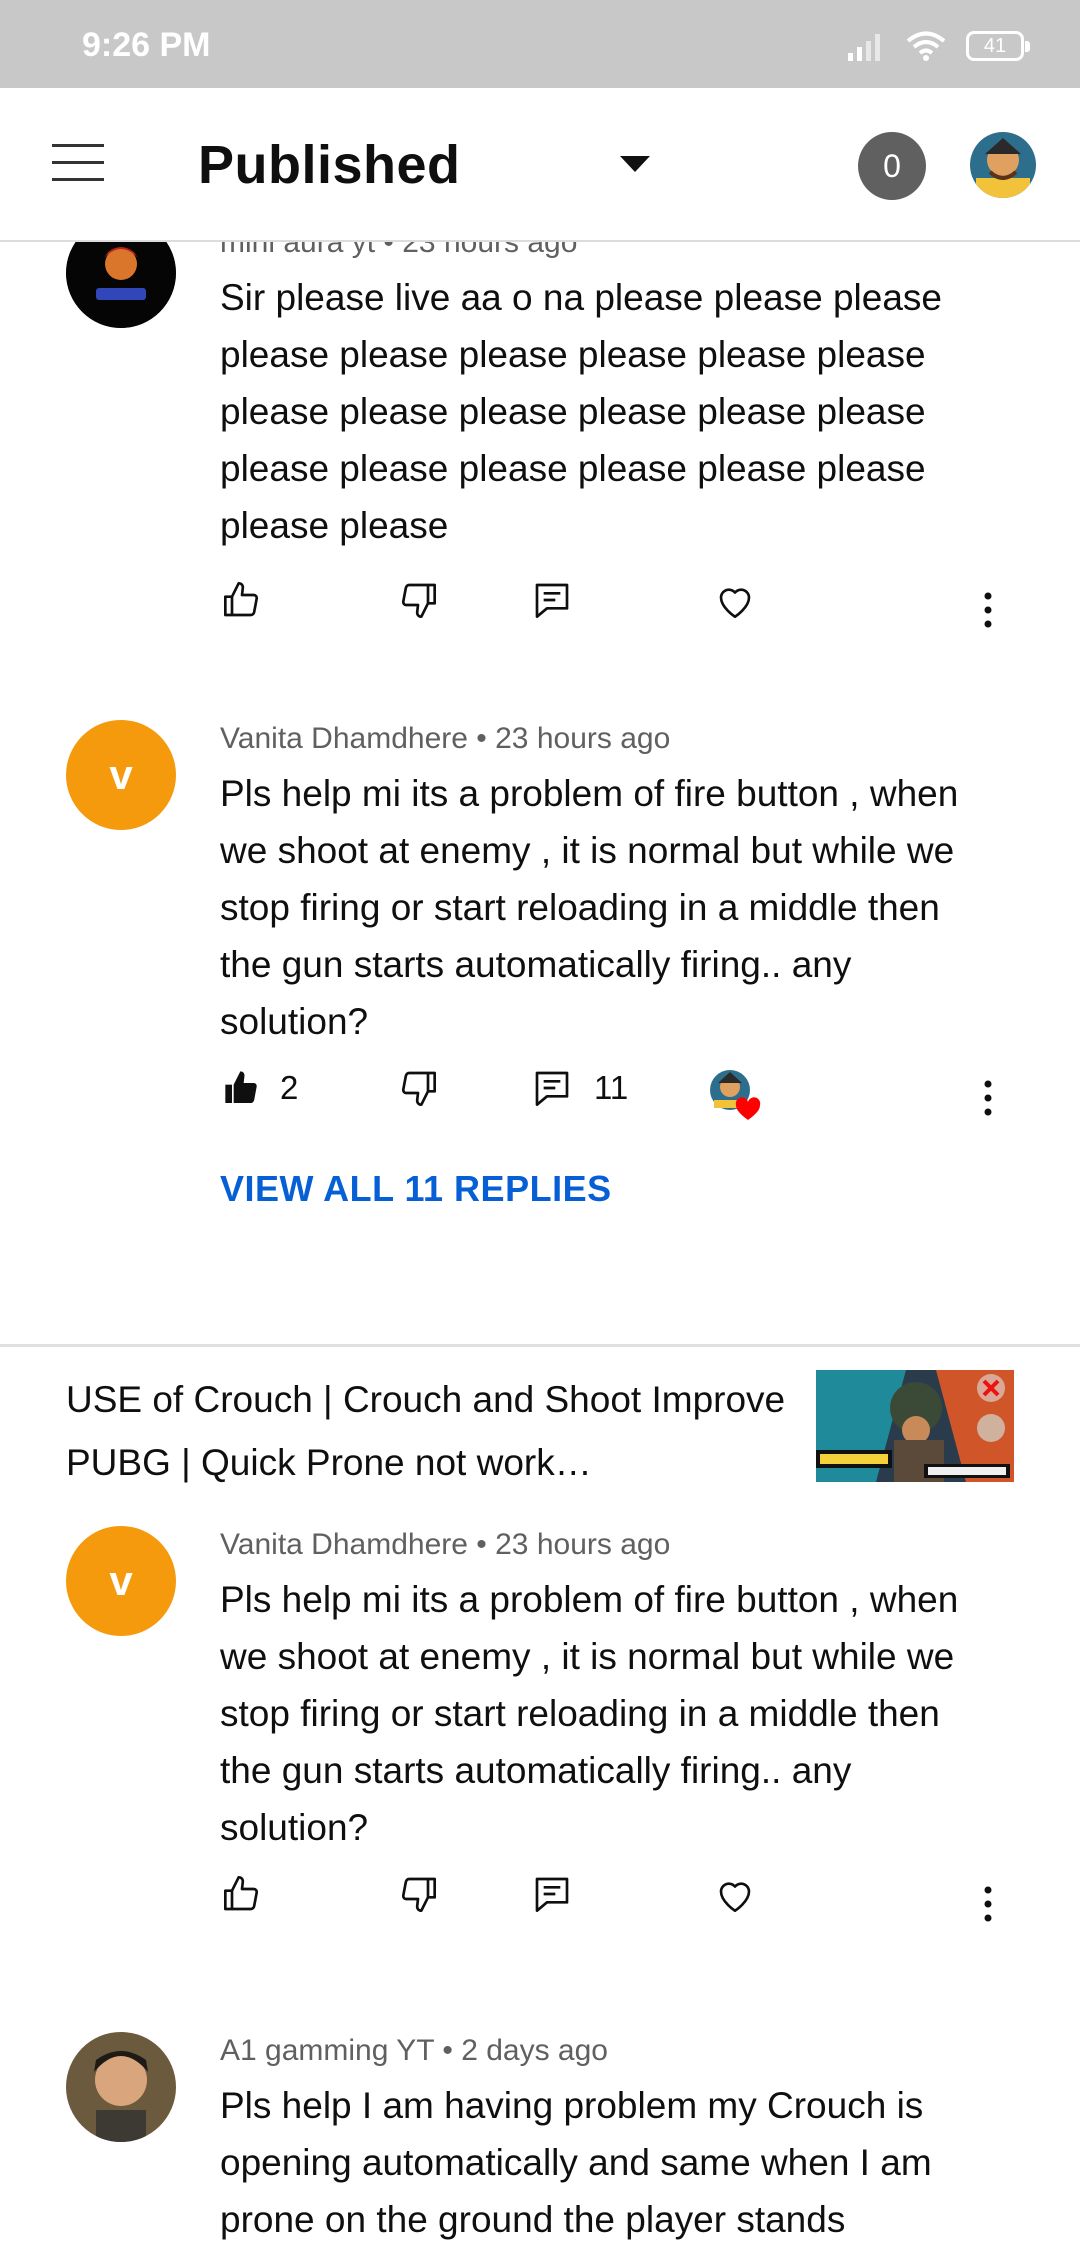 This screenshot has height=2246, width=1080. Describe the element at coordinates (260, 1088) in the screenshot. I see `like-button: 2` at that location.